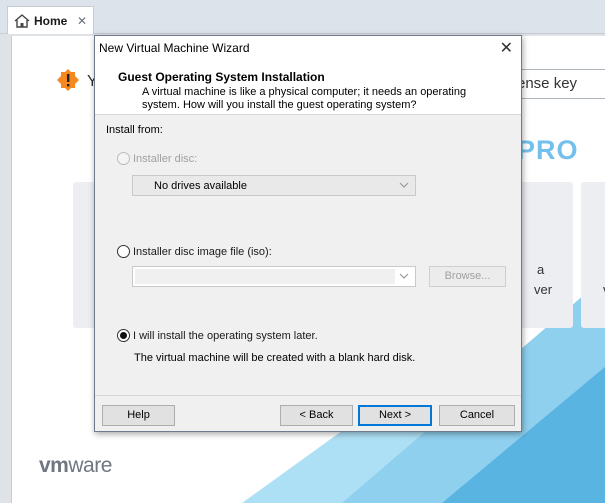 This screenshot has width=605, height=503. What do you see at coordinates (134, 130) in the screenshot?
I see `install-from-label: Install from:` at bounding box center [134, 130].